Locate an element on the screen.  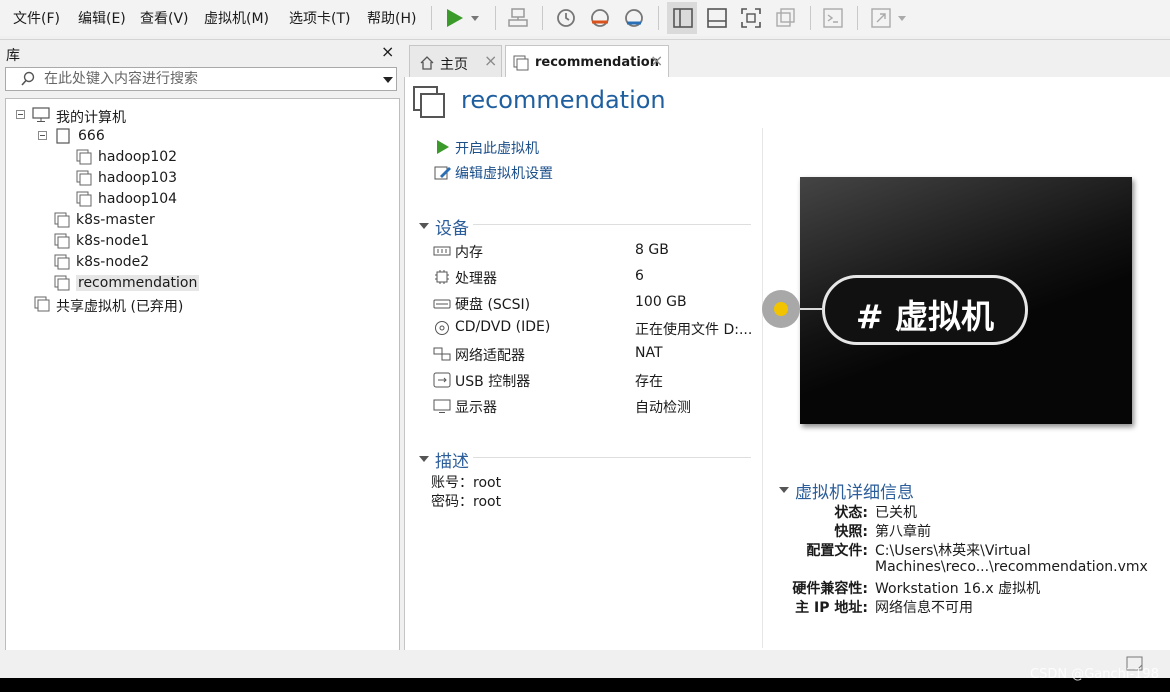
detail-value: 第八章前 is located at coordinates (903, 532).